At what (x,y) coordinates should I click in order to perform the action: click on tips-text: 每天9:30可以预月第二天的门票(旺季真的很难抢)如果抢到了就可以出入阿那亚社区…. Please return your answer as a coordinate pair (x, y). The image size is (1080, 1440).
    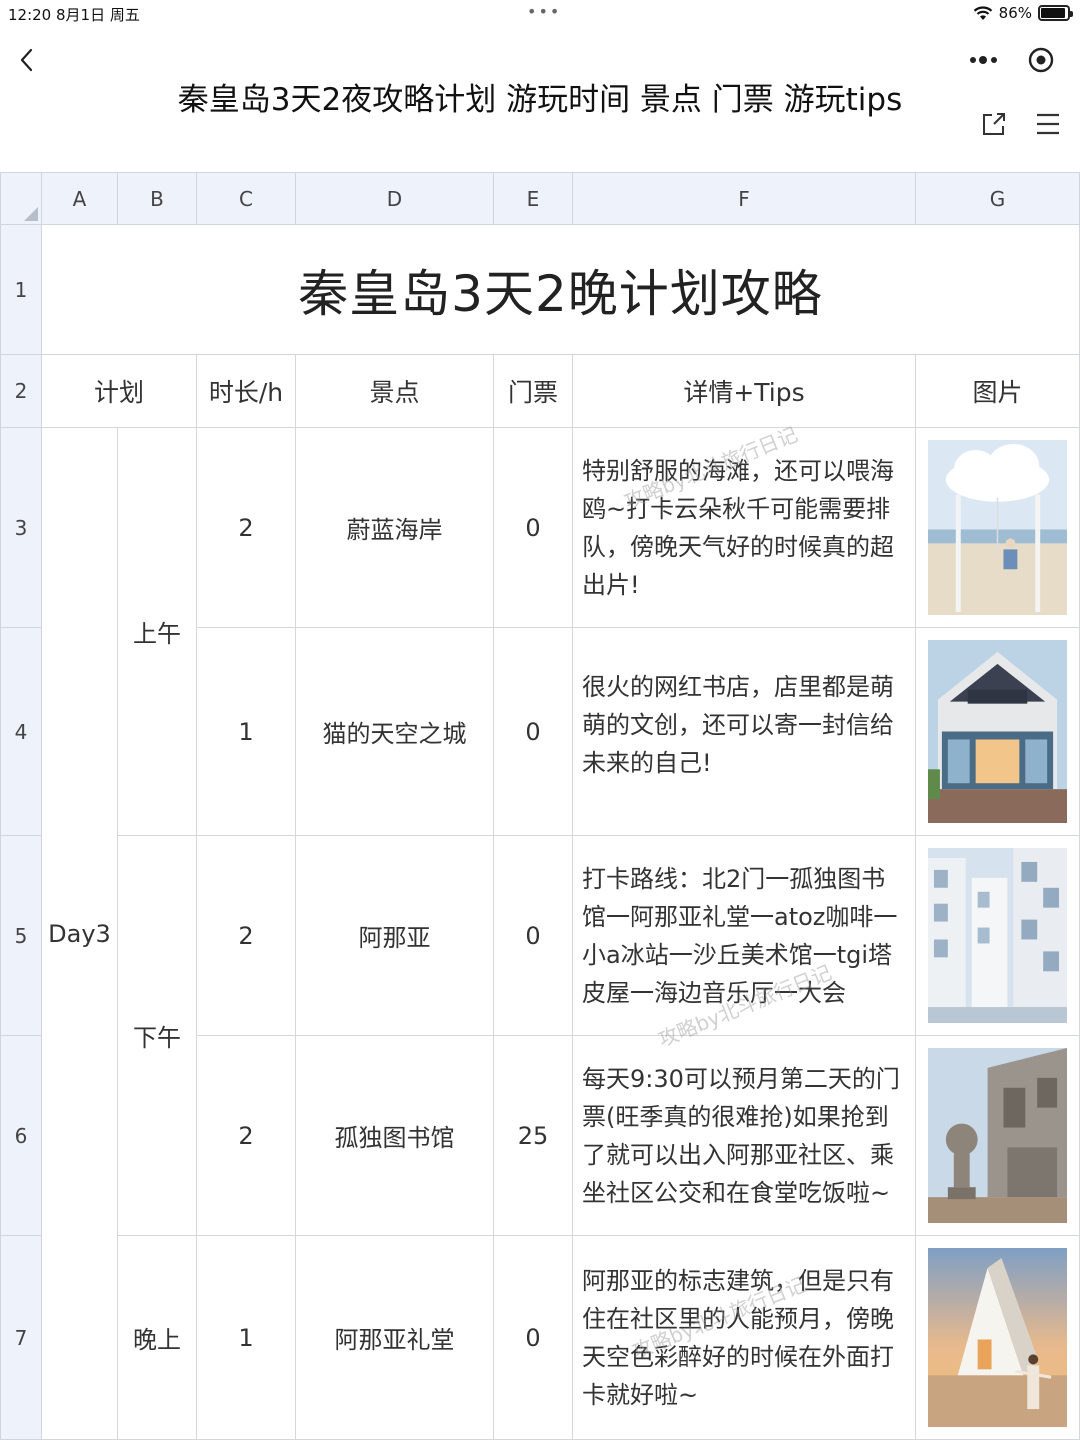
    Looking at the image, I should click on (741, 1135).